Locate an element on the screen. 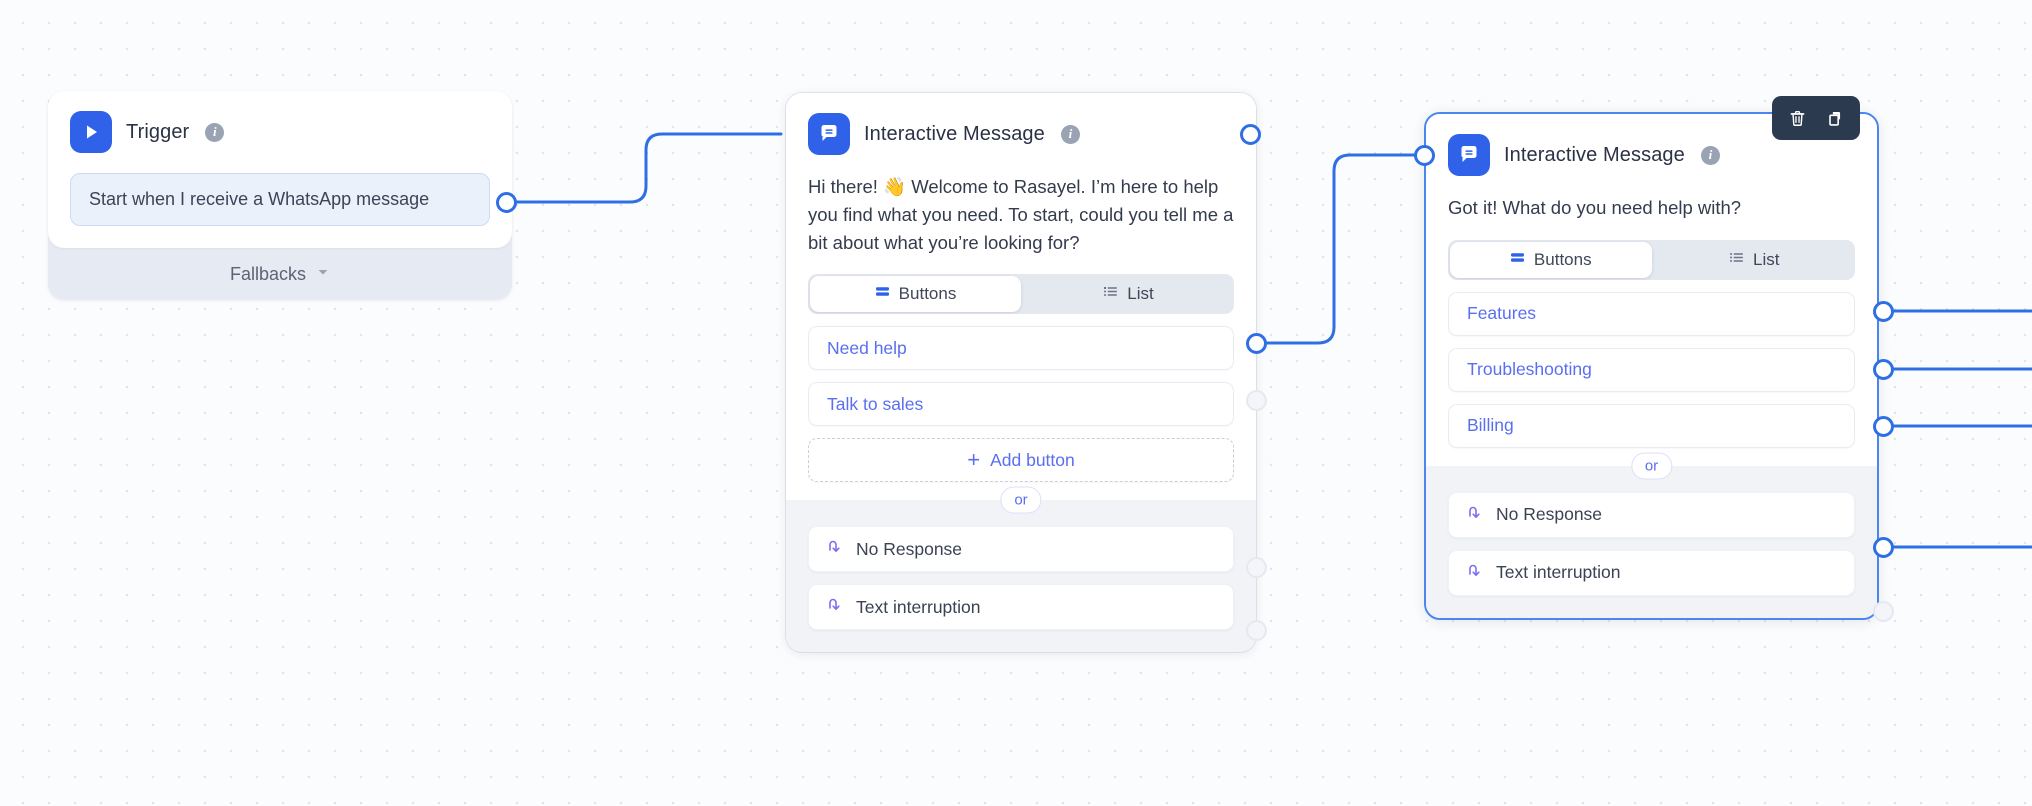 The width and height of the screenshot is (2032, 806). im1-fallbacks: No Response Text interruption is located at coordinates (1021, 576).